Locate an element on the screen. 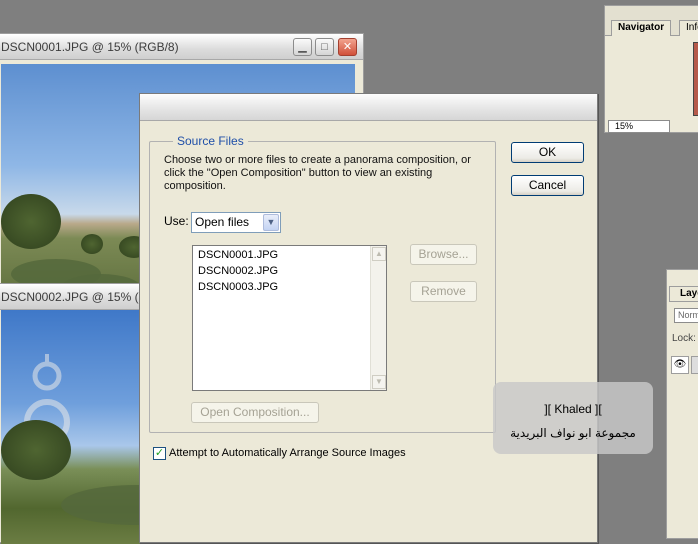  eye-icon: 👁 is located at coordinates (680, 365).